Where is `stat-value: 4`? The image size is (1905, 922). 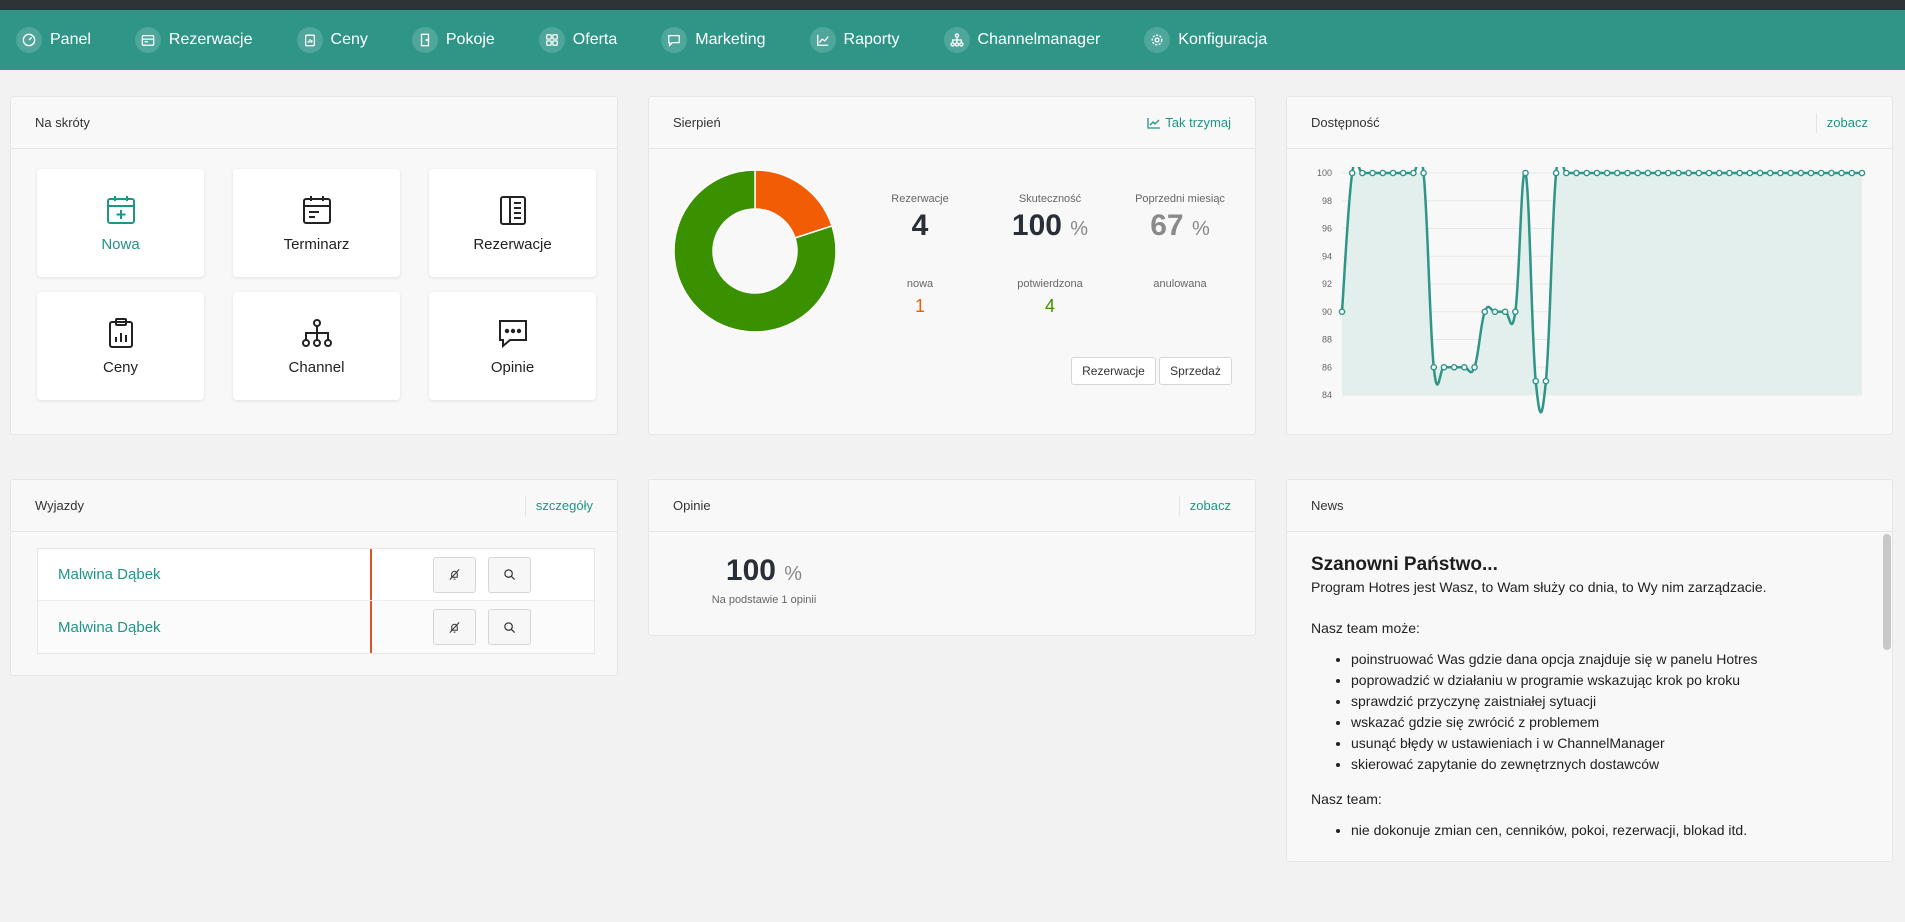
stat-value: 4 is located at coordinates (1049, 306).